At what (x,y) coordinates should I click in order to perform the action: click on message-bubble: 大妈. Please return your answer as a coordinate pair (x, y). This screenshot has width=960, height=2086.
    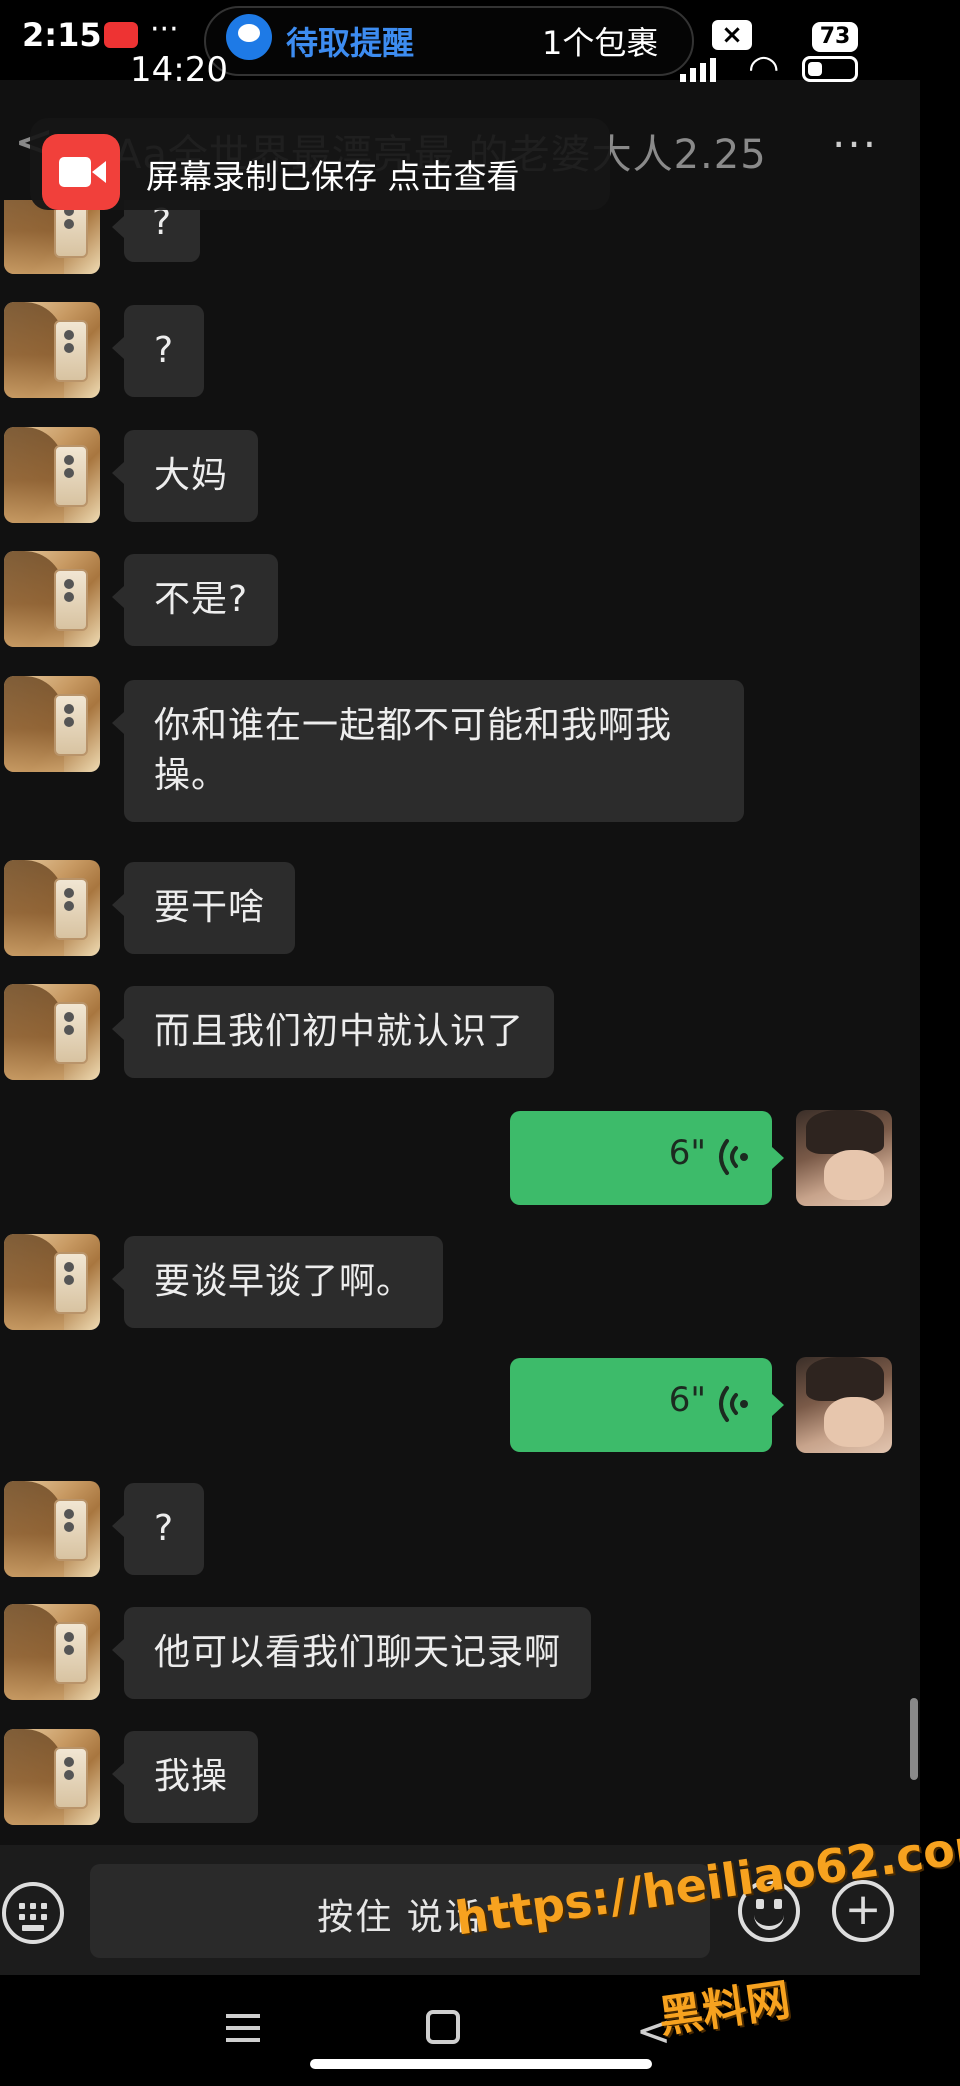
    Looking at the image, I should click on (185, 476).